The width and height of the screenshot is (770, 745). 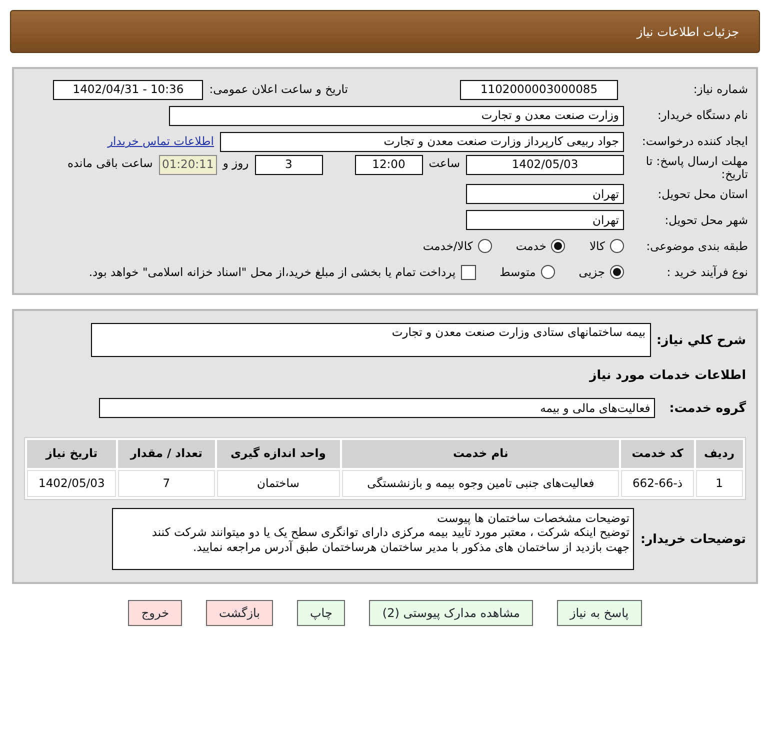 I want to click on action-button: چاپ, so click(x=321, y=613).